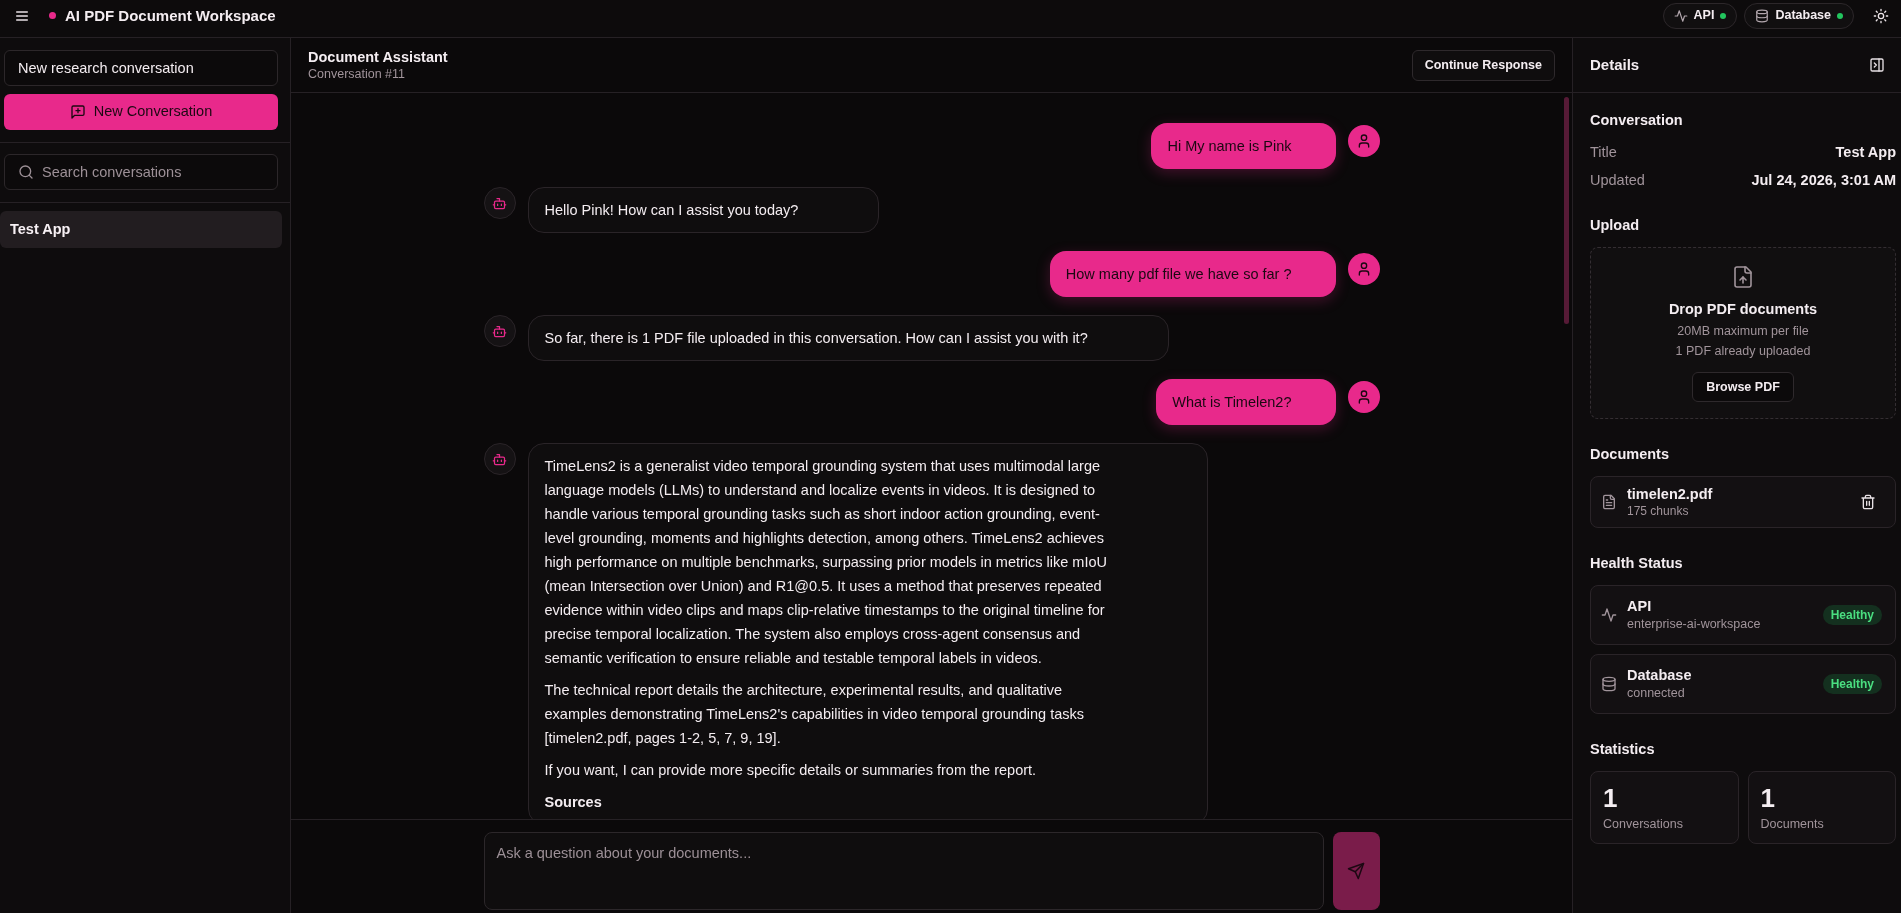 This screenshot has height=913, width=1901. What do you see at coordinates (378, 57) in the screenshot?
I see `chat-title: Document Assistant` at bounding box center [378, 57].